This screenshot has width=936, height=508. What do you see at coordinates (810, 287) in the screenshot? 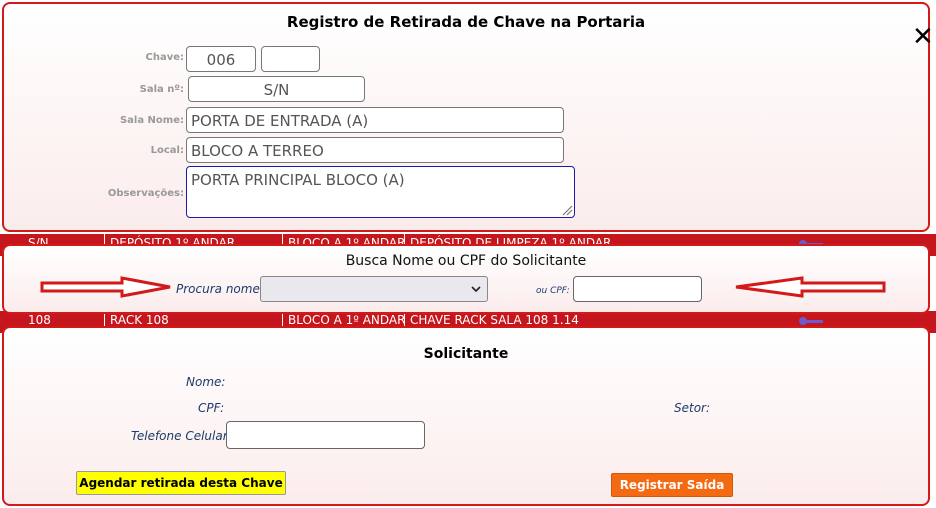
I see `arrow-left-icon` at bounding box center [810, 287].